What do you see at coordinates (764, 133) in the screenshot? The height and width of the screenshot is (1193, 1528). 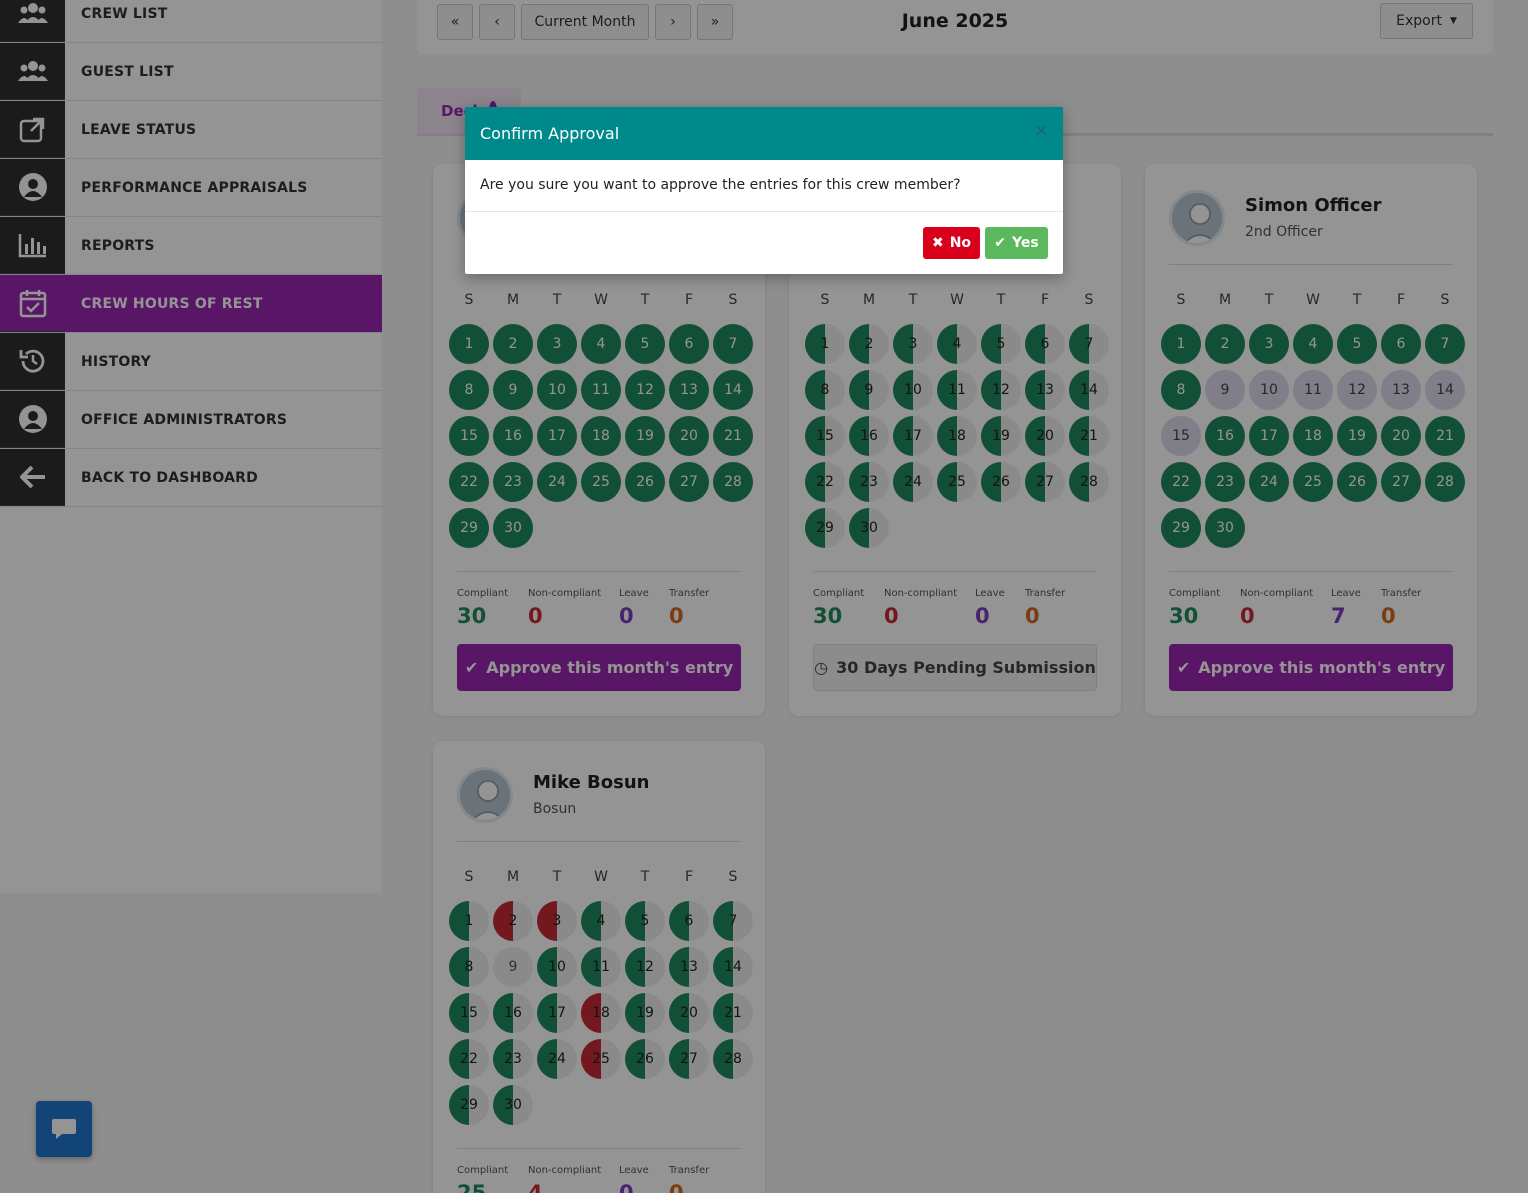 I see `modal-header: Confirm Approval` at bounding box center [764, 133].